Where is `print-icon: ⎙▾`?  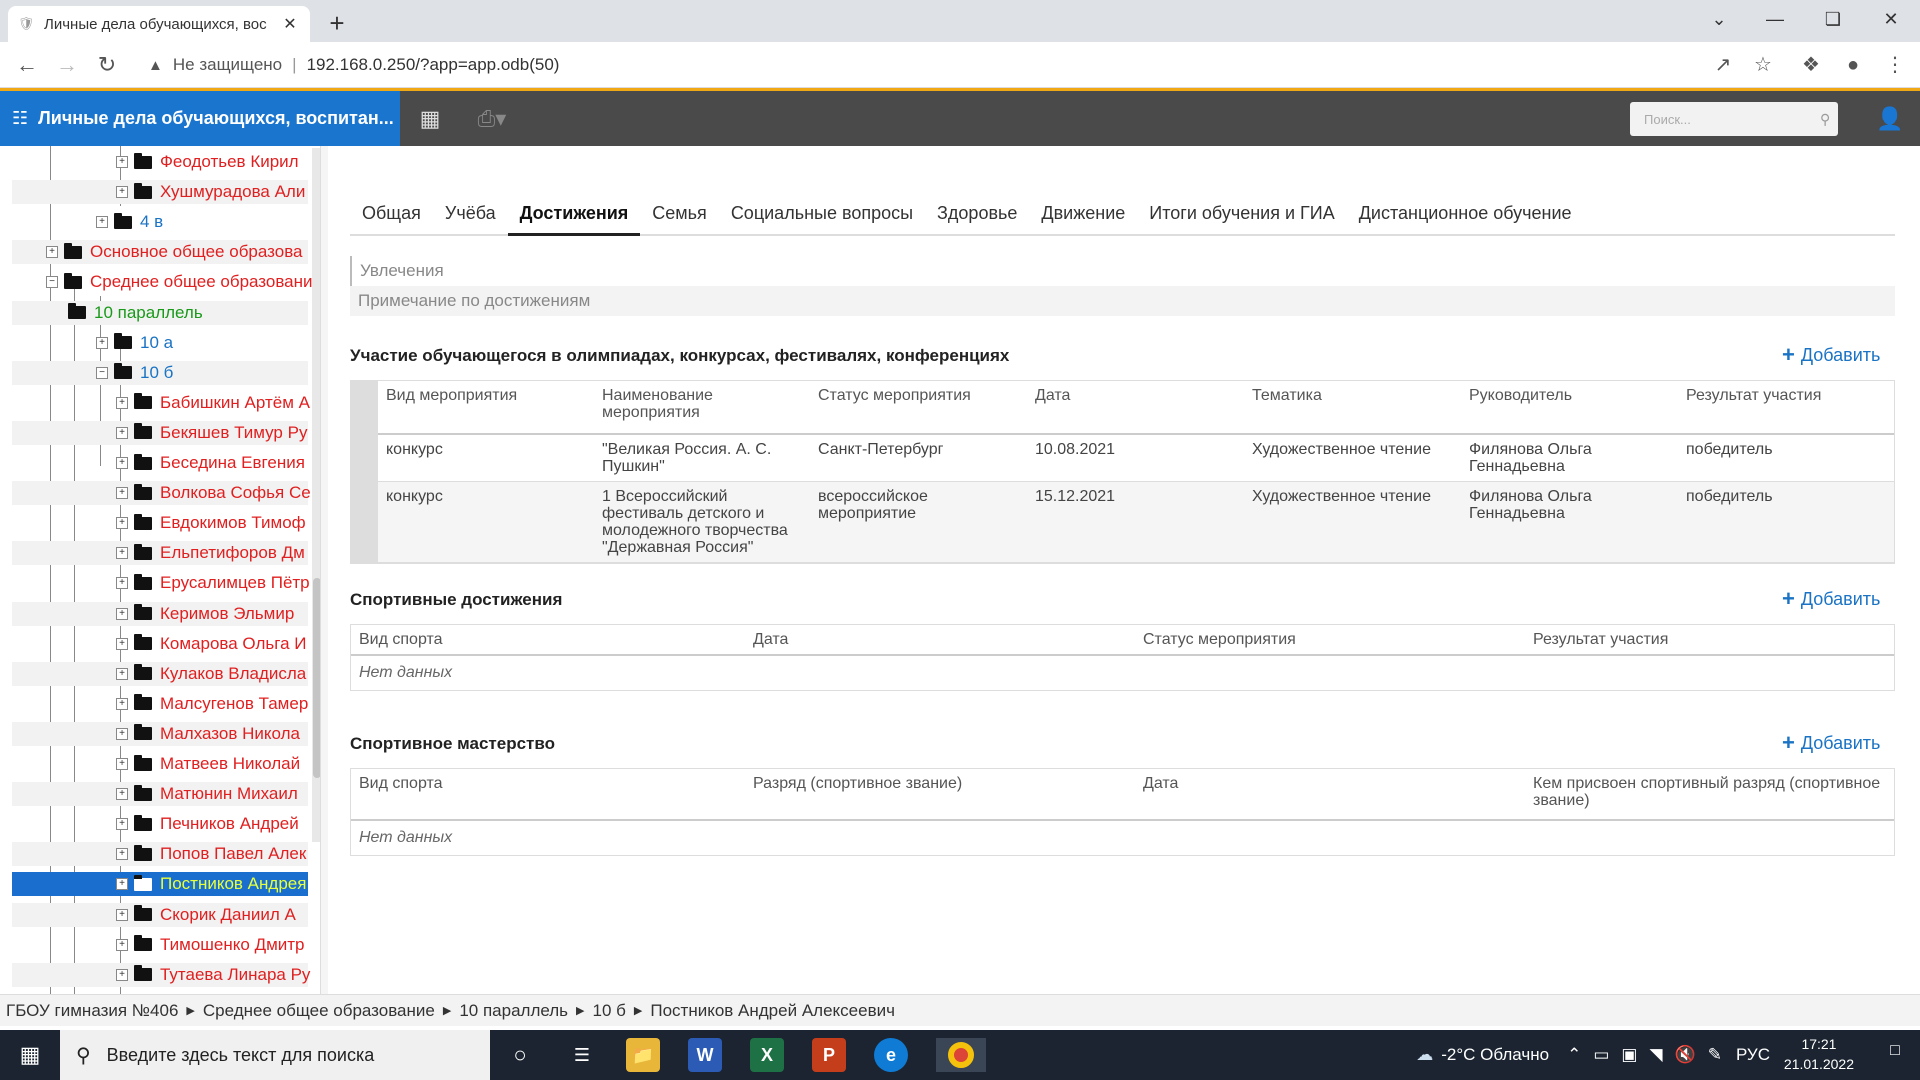
print-icon: ⎙▾ is located at coordinates (492, 118).